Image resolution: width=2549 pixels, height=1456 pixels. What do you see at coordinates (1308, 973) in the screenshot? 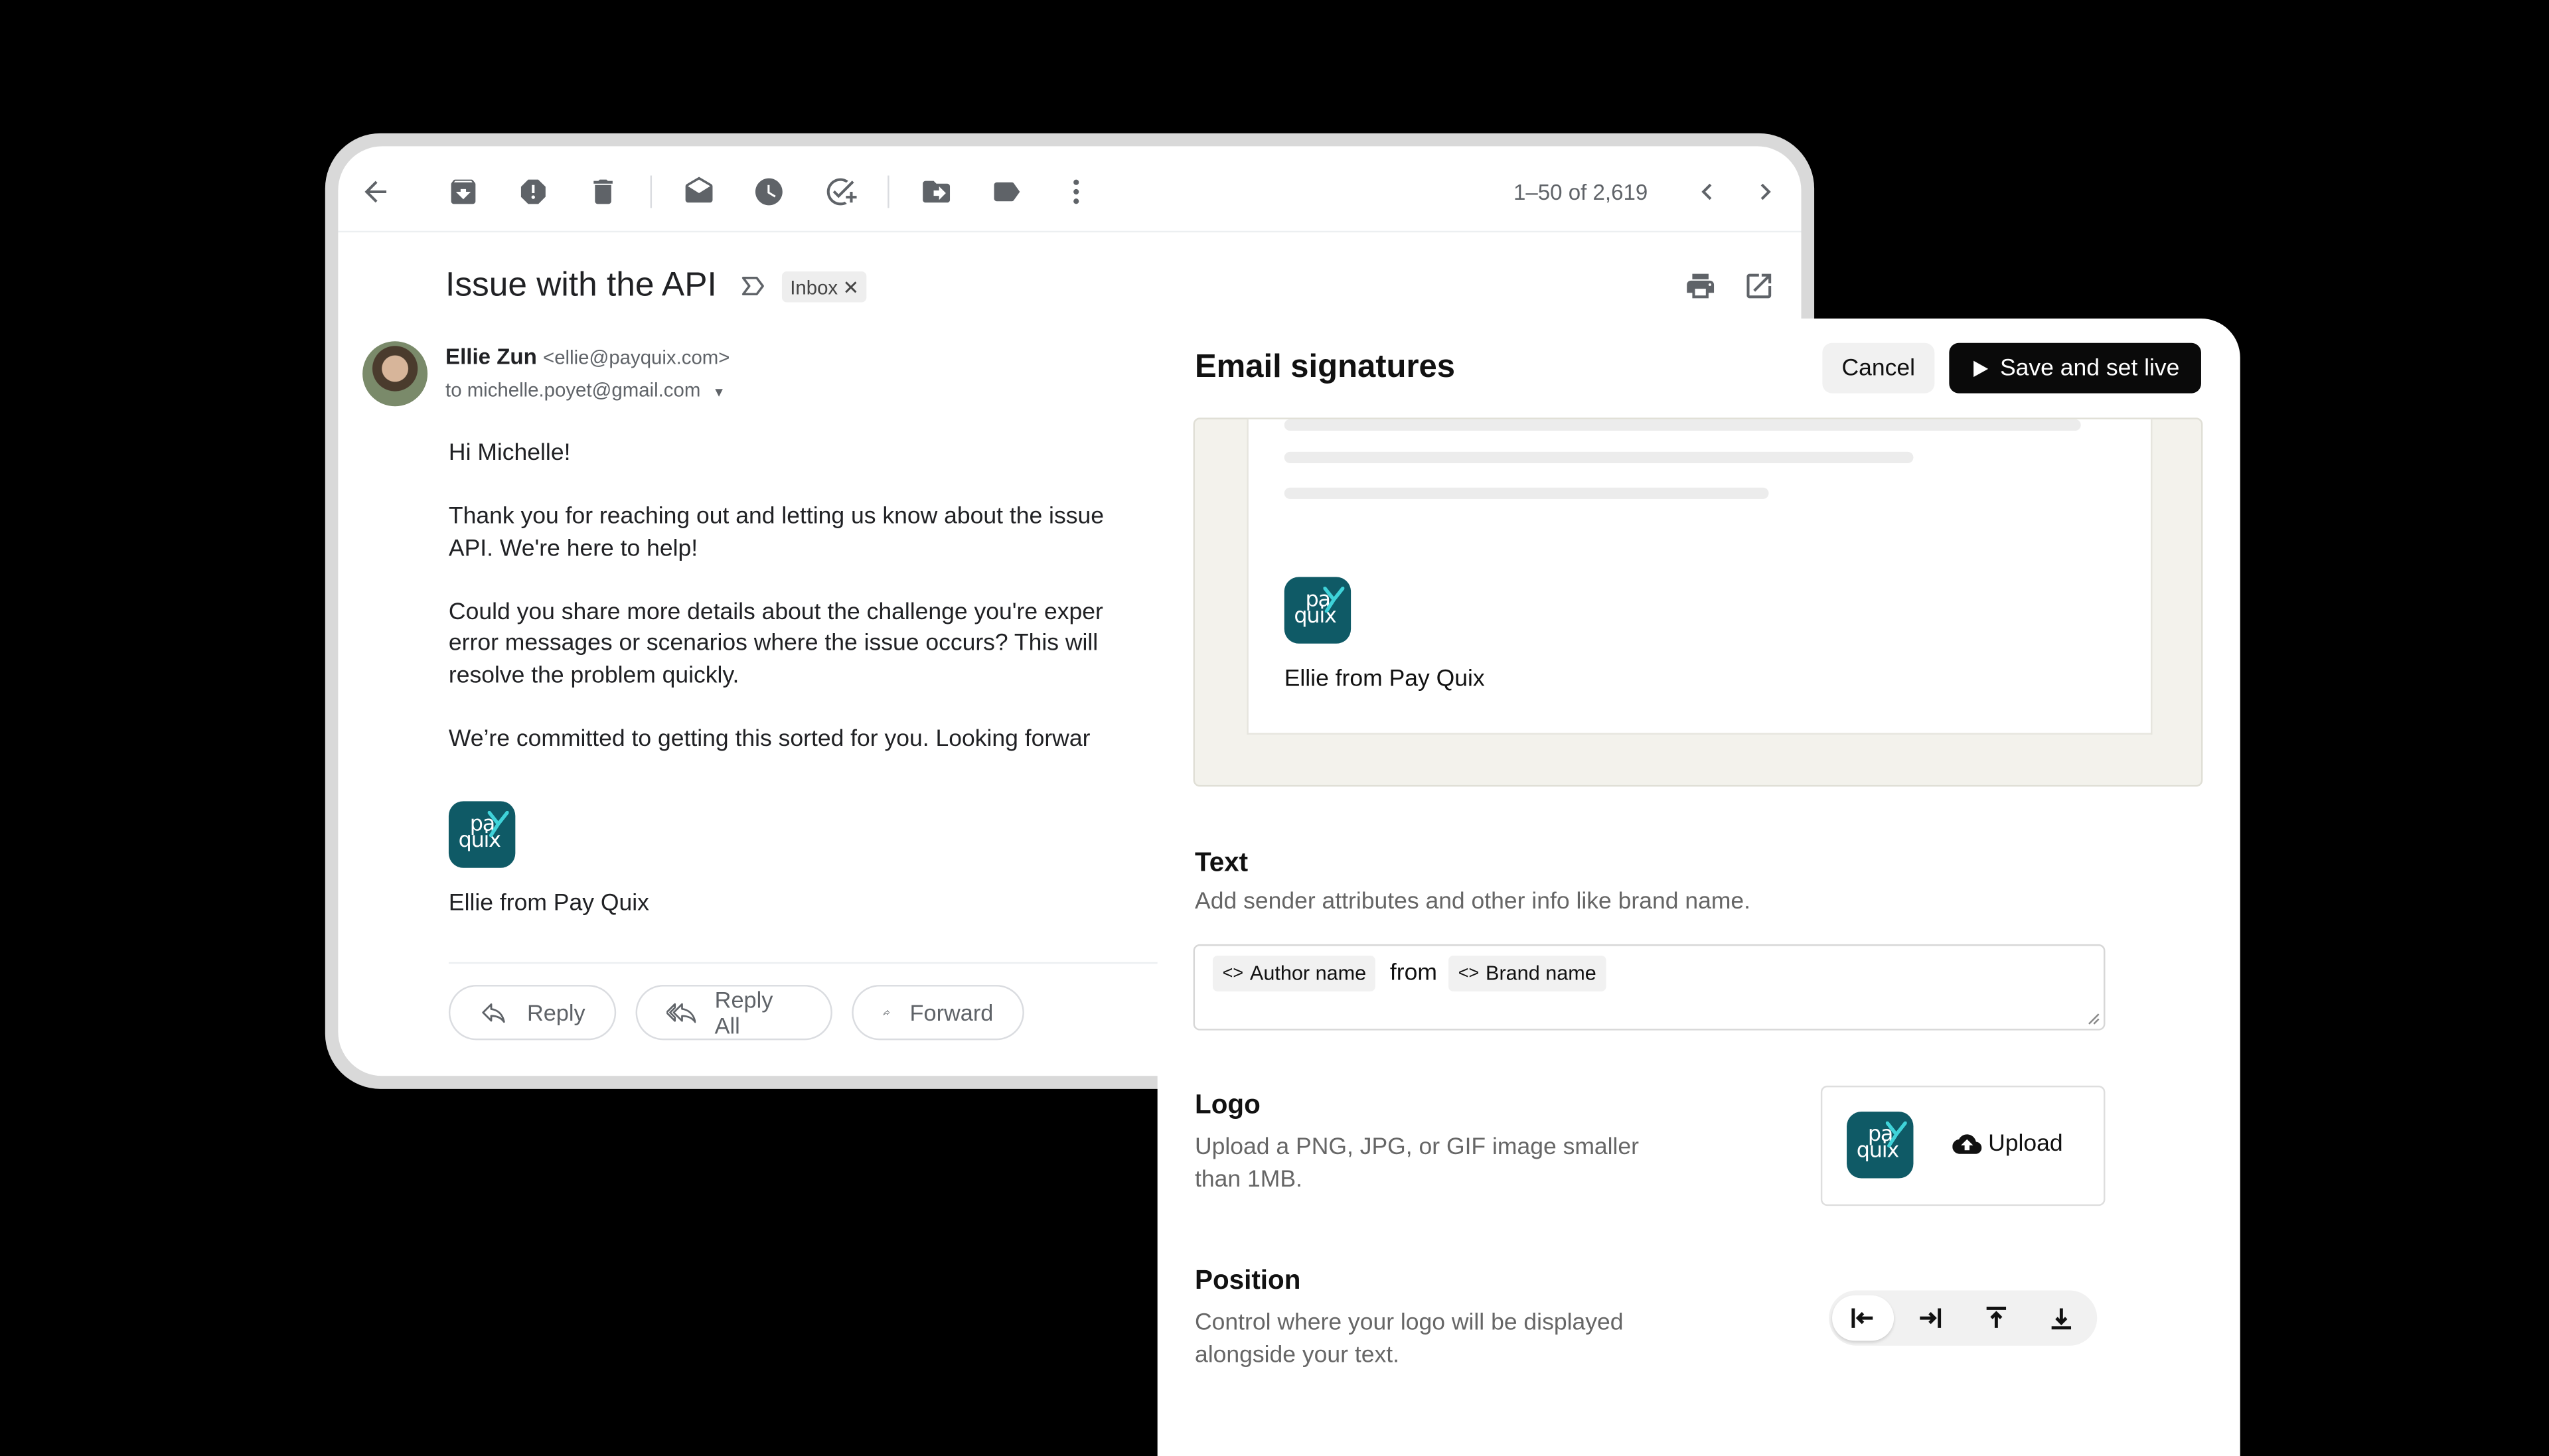
I see `author-token-label: Author name` at bounding box center [1308, 973].